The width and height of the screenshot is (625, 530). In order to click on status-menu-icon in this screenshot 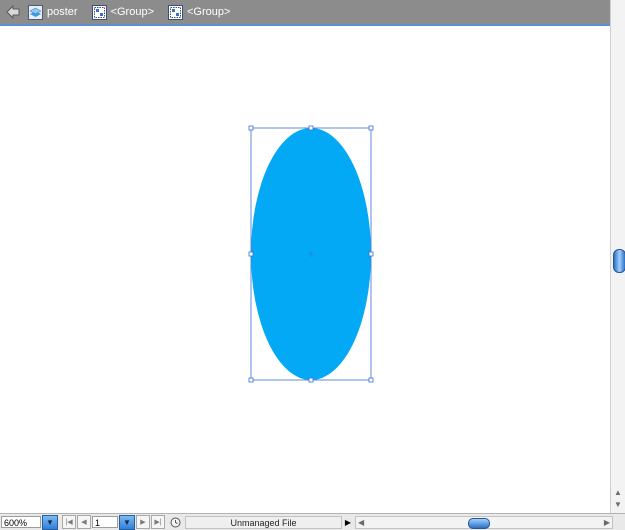, I will do `click(175, 522)`.